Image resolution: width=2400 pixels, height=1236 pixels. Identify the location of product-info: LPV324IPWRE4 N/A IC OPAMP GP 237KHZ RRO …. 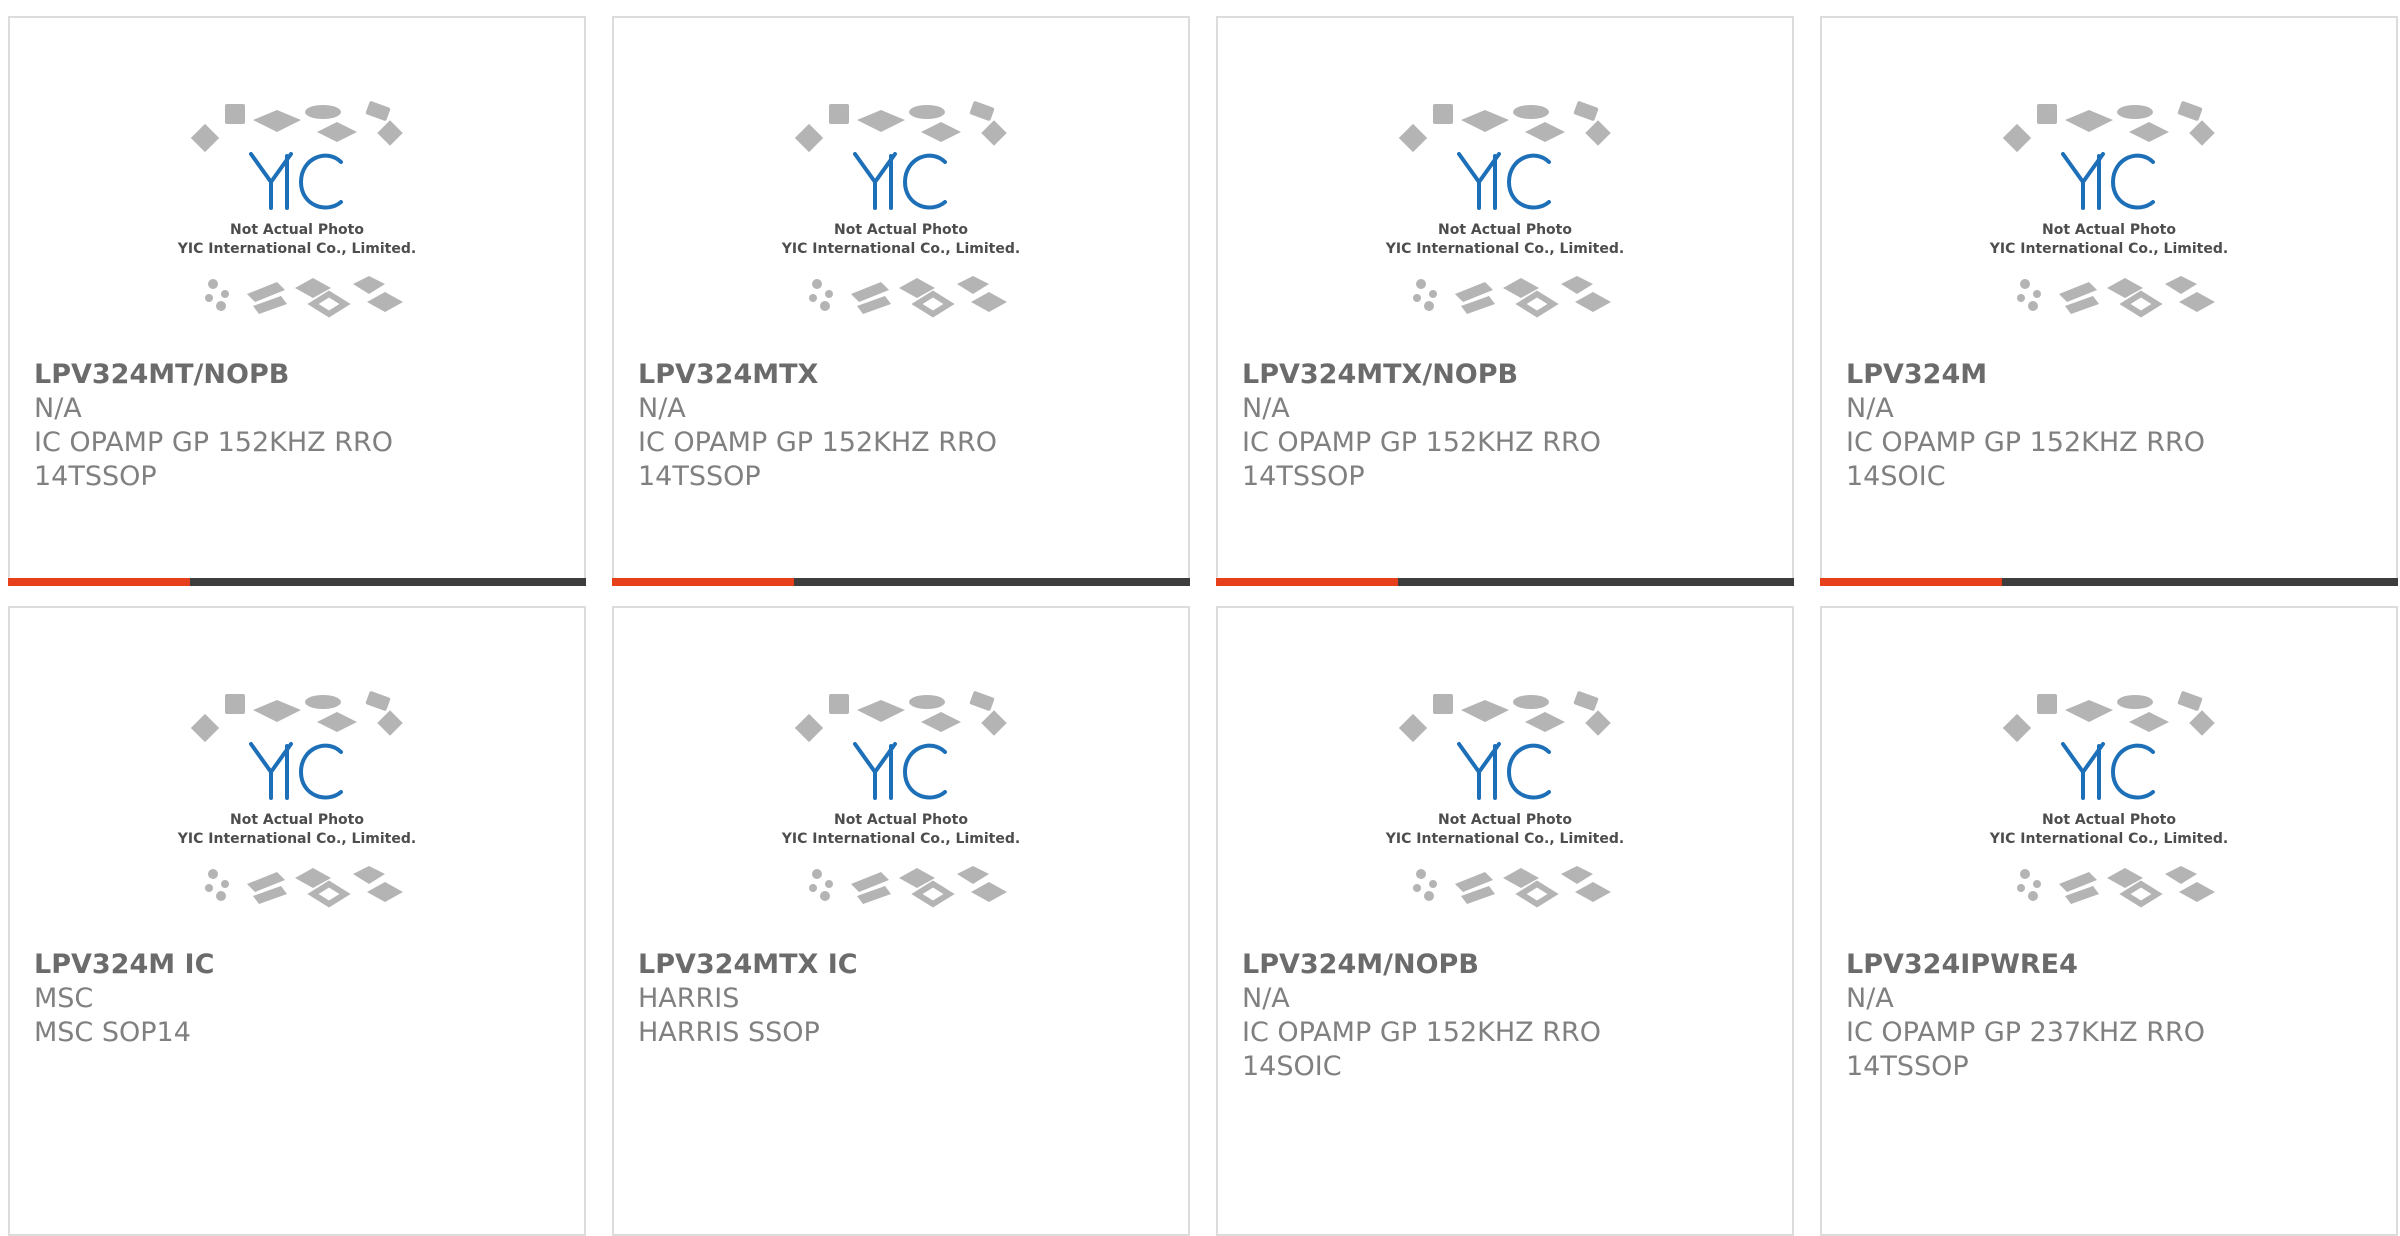
(2111, 1016).